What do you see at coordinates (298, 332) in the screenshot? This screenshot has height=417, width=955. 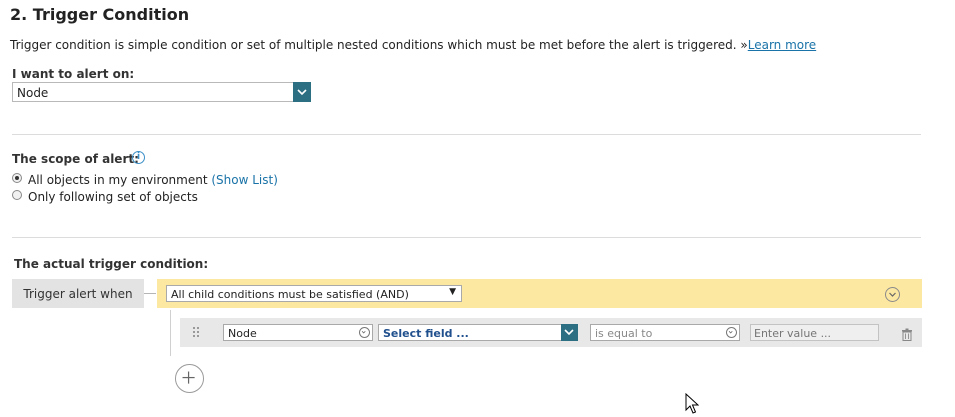 I see `object-select: Node` at bounding box center [298, 332].